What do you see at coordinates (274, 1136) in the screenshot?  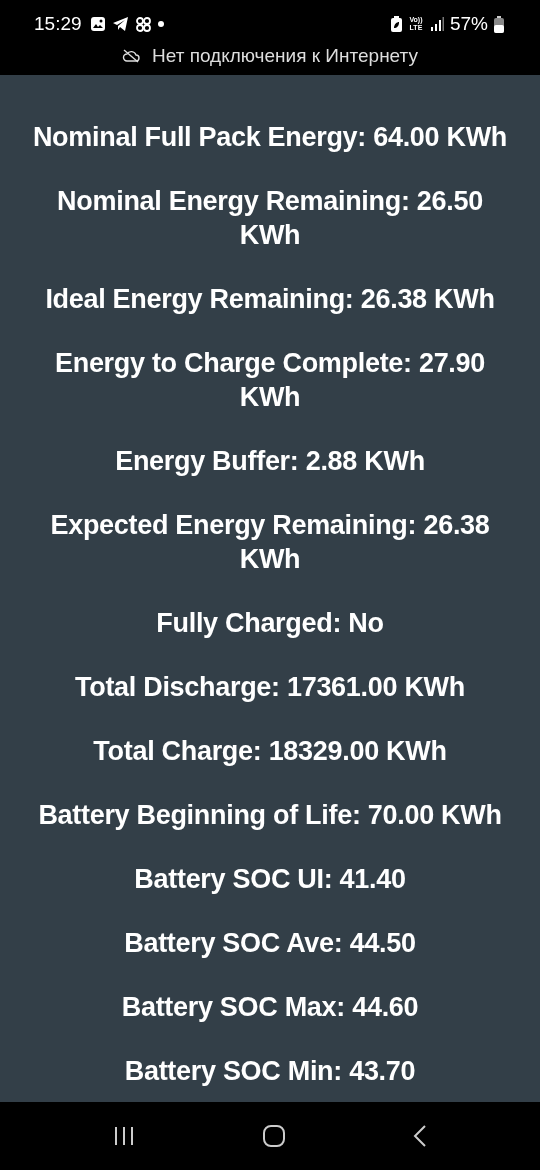 I see `home-icon` at bounding box center [274, 1136].